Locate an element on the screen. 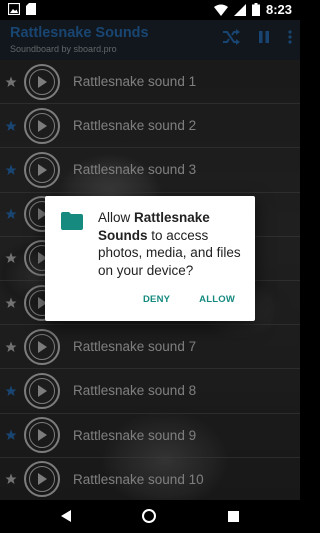 Image resolution: width=320 pixels, height=533 pixels. status-time: 8:23 is located at coordinates (278, 9).